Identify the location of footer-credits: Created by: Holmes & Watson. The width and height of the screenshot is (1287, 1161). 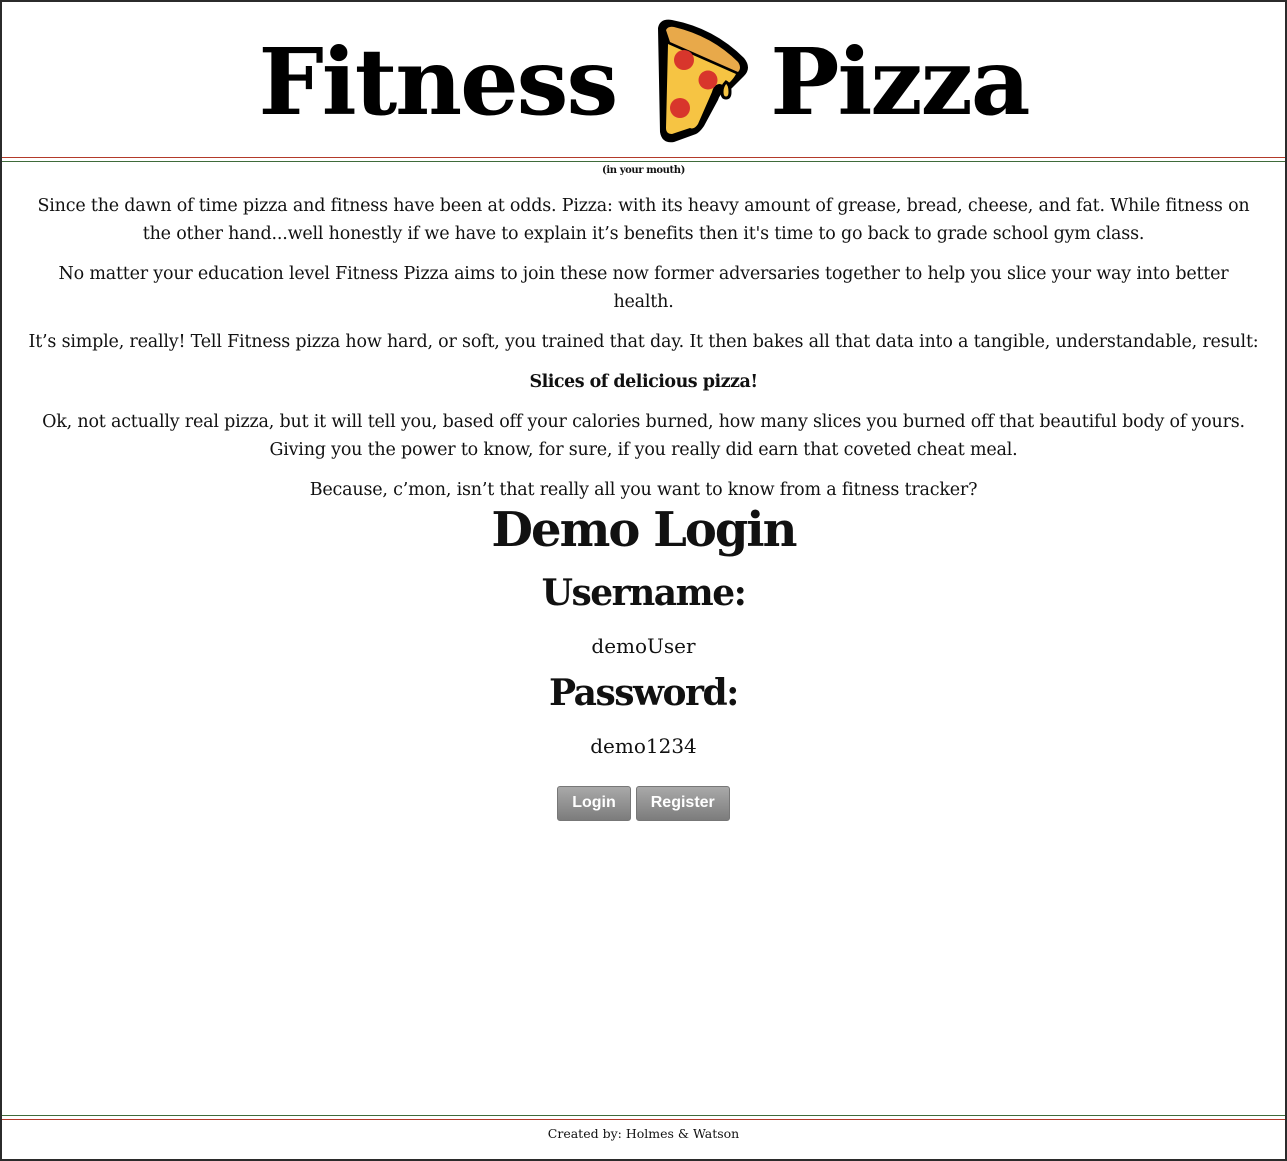
(643, 1133).